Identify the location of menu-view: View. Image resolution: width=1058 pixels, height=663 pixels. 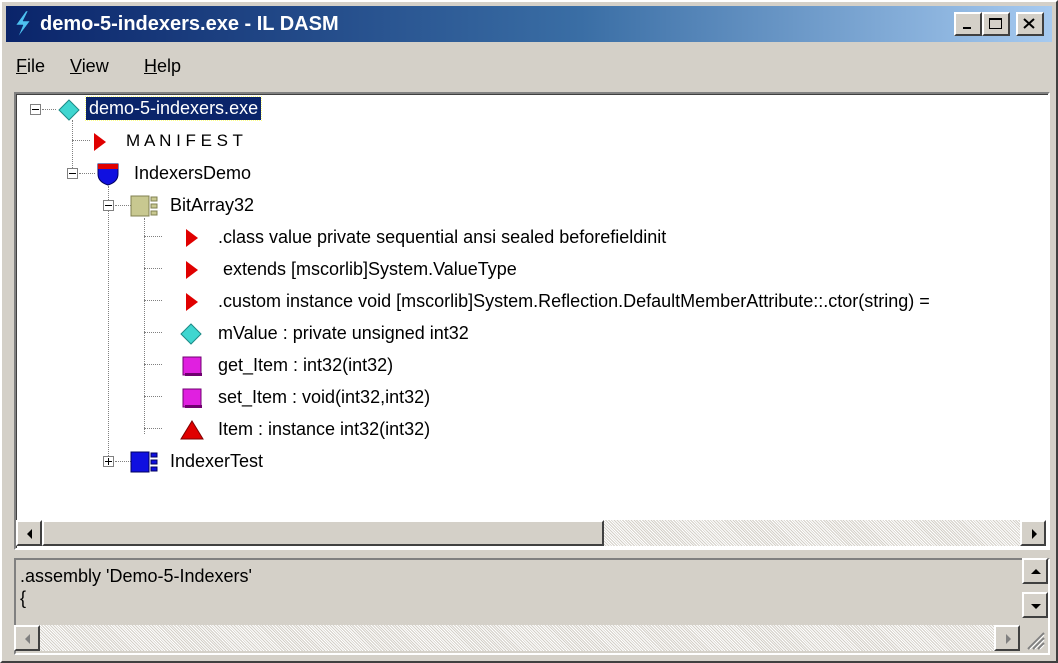
(89, 66).